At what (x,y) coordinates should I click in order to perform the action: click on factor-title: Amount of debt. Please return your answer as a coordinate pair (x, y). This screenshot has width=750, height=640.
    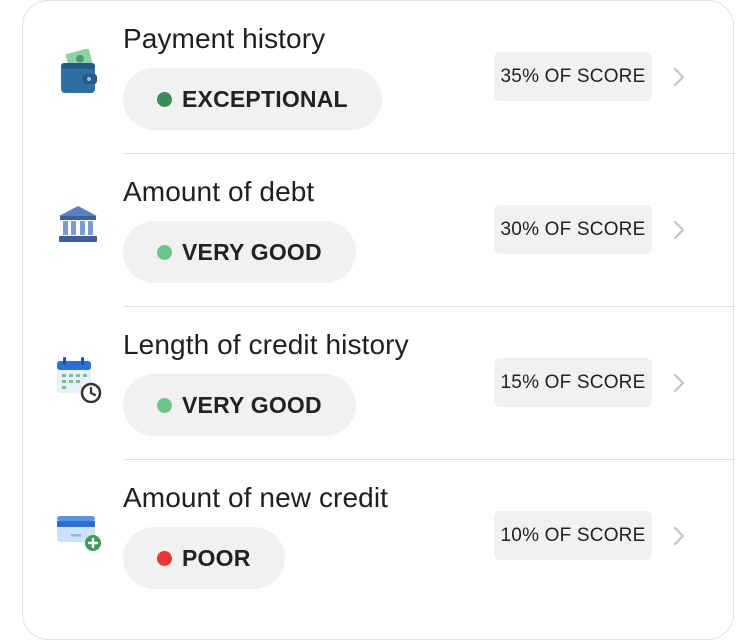
    Looking at the image, I should click on (219, 191).